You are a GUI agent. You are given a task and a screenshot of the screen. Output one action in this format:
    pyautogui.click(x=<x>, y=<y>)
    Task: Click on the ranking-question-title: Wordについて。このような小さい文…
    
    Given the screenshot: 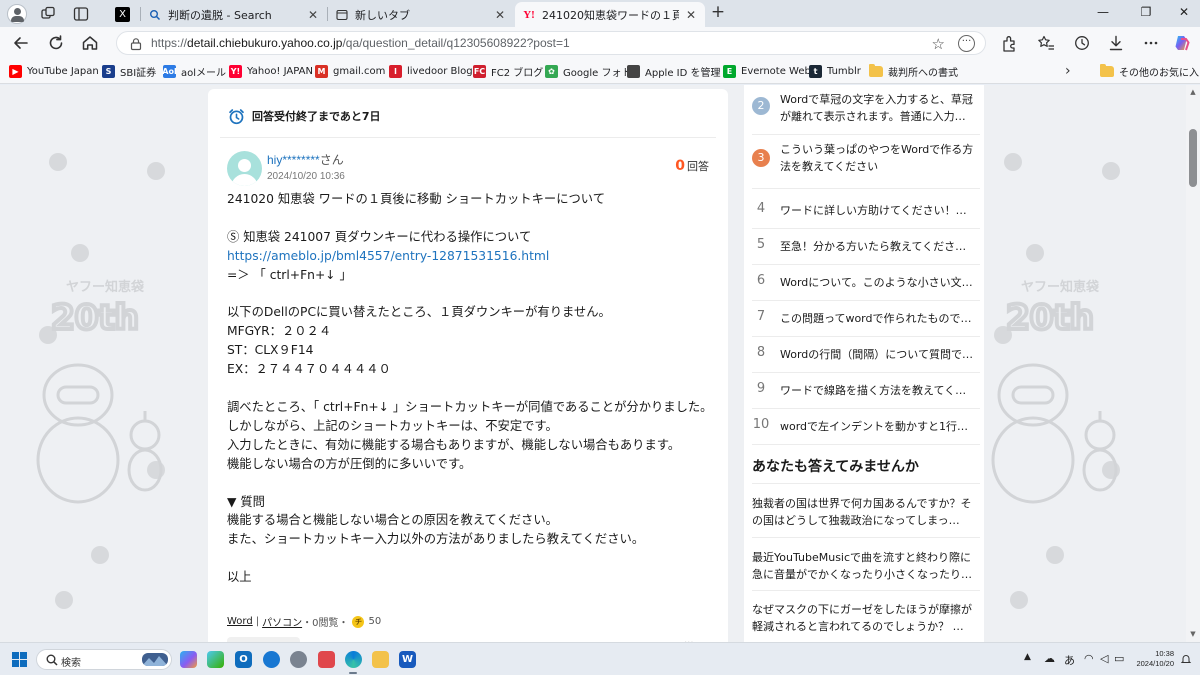 What is the action you would take?
    pyautogui.click(x=880, y=282)
    